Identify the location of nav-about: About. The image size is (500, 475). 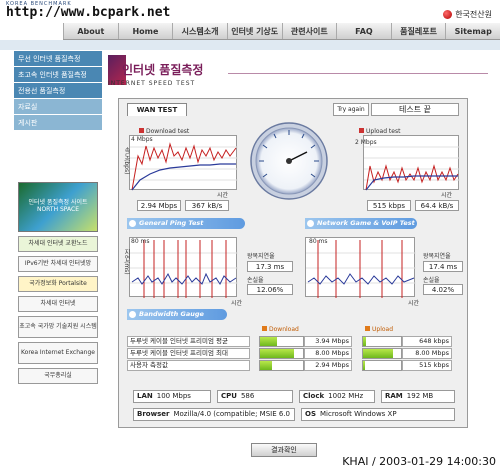
(90, 31).